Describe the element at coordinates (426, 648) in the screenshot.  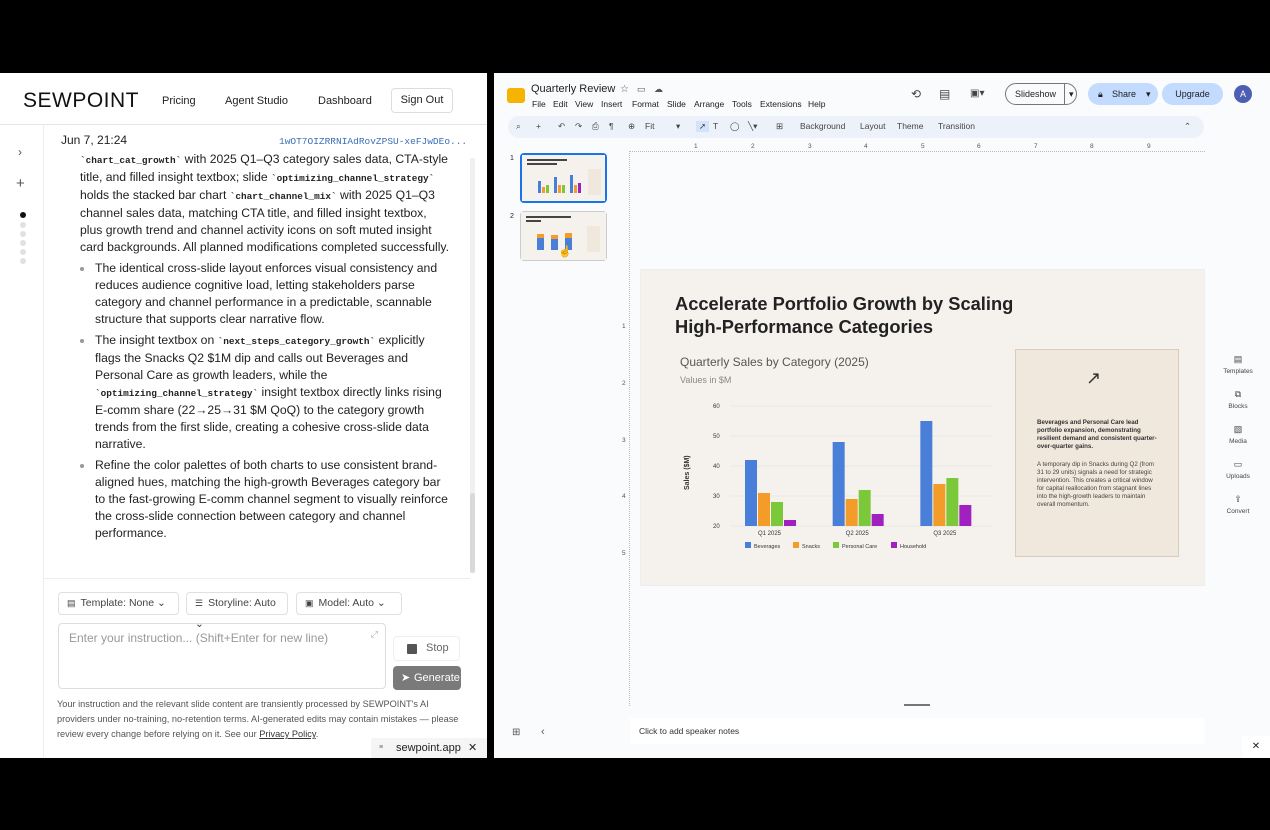
I see `stop-button: Stop` at that location.